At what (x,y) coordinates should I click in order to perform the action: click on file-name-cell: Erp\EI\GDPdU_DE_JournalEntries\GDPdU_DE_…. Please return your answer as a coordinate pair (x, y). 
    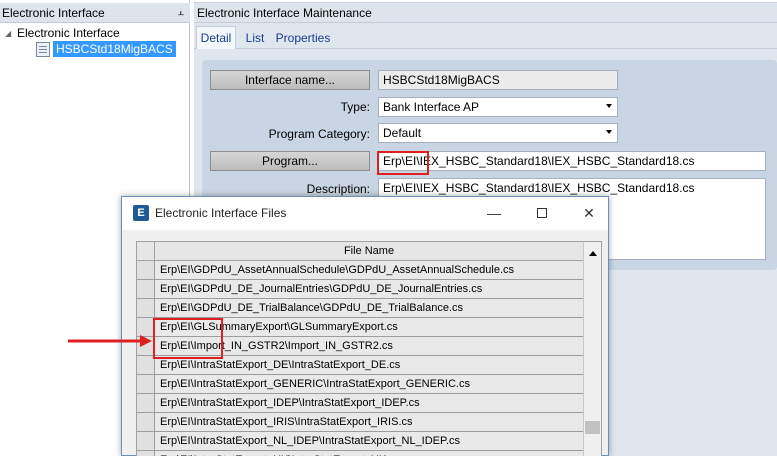
    Looking at the image, I should click on (321, 289).